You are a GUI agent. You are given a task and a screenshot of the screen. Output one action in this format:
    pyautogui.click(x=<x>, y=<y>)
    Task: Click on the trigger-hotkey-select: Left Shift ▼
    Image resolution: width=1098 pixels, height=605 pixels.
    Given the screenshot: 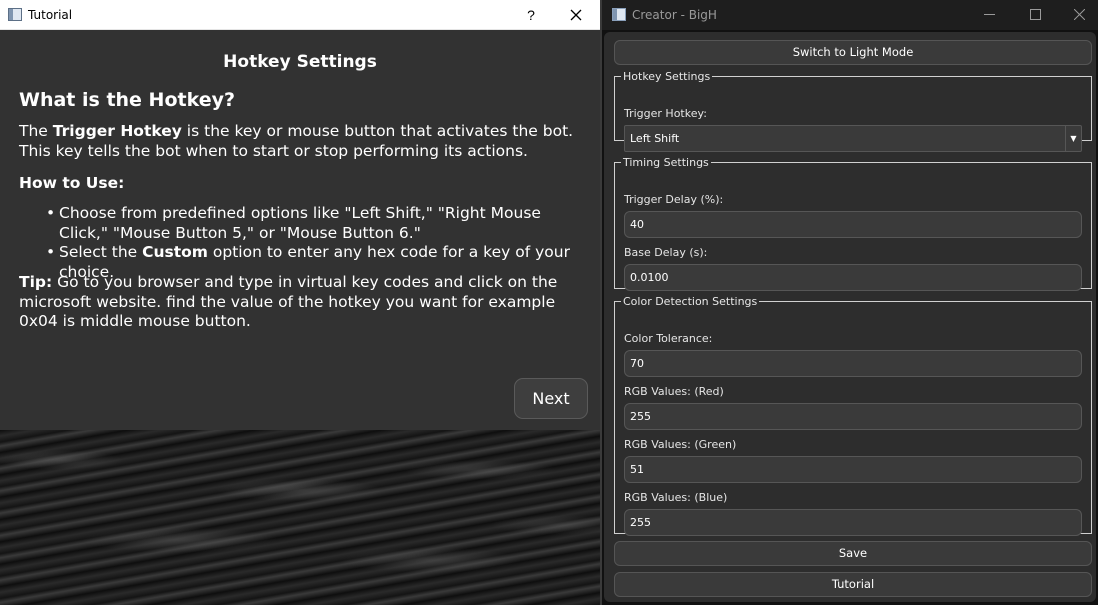 What is the action you would take?
    pyautogui.click(x=853, y=138)
    